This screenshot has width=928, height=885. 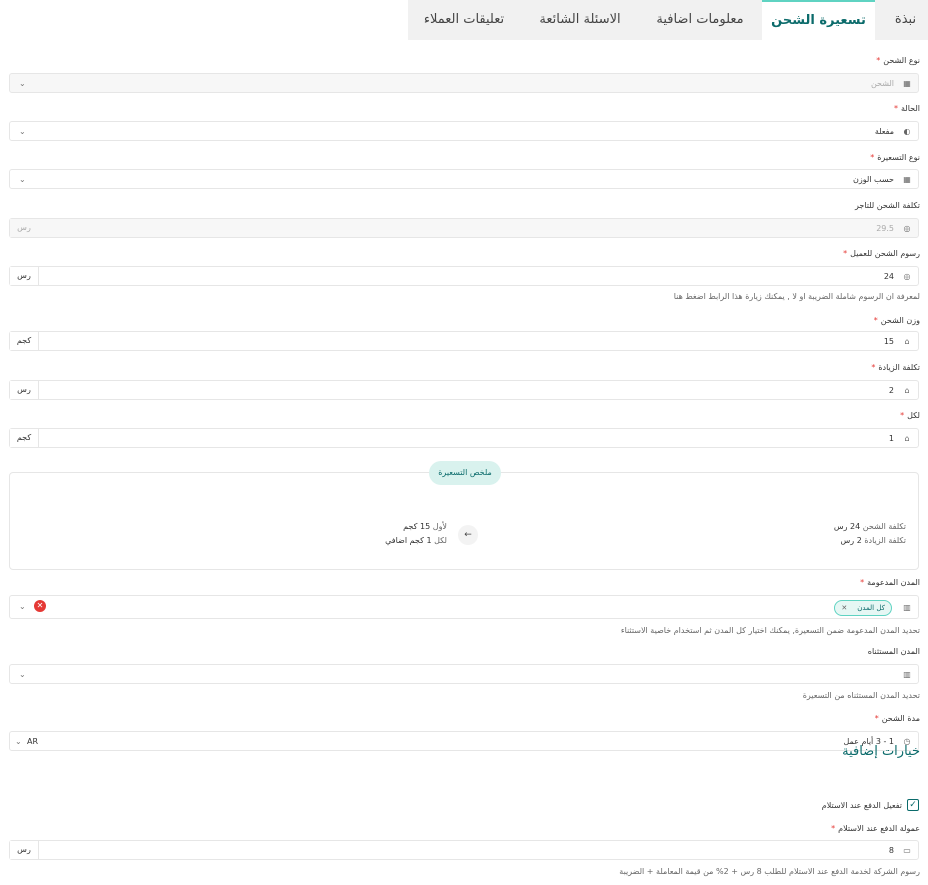 What do you see at coordinates (887, 205) in the screenshot?
I see `merchant-cost-label: تكلفة الشحن للتاجر` at bounding box center [887, 205].